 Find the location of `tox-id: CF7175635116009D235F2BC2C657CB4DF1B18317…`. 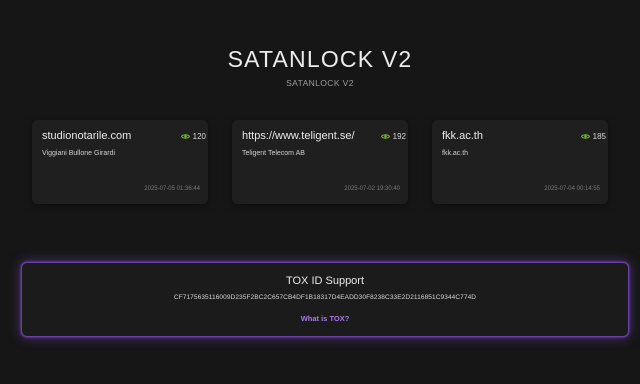

tox-id: CF7175635116009D235F2BC2C657CB4DF1B18317… is located at coordinates (325, 297).